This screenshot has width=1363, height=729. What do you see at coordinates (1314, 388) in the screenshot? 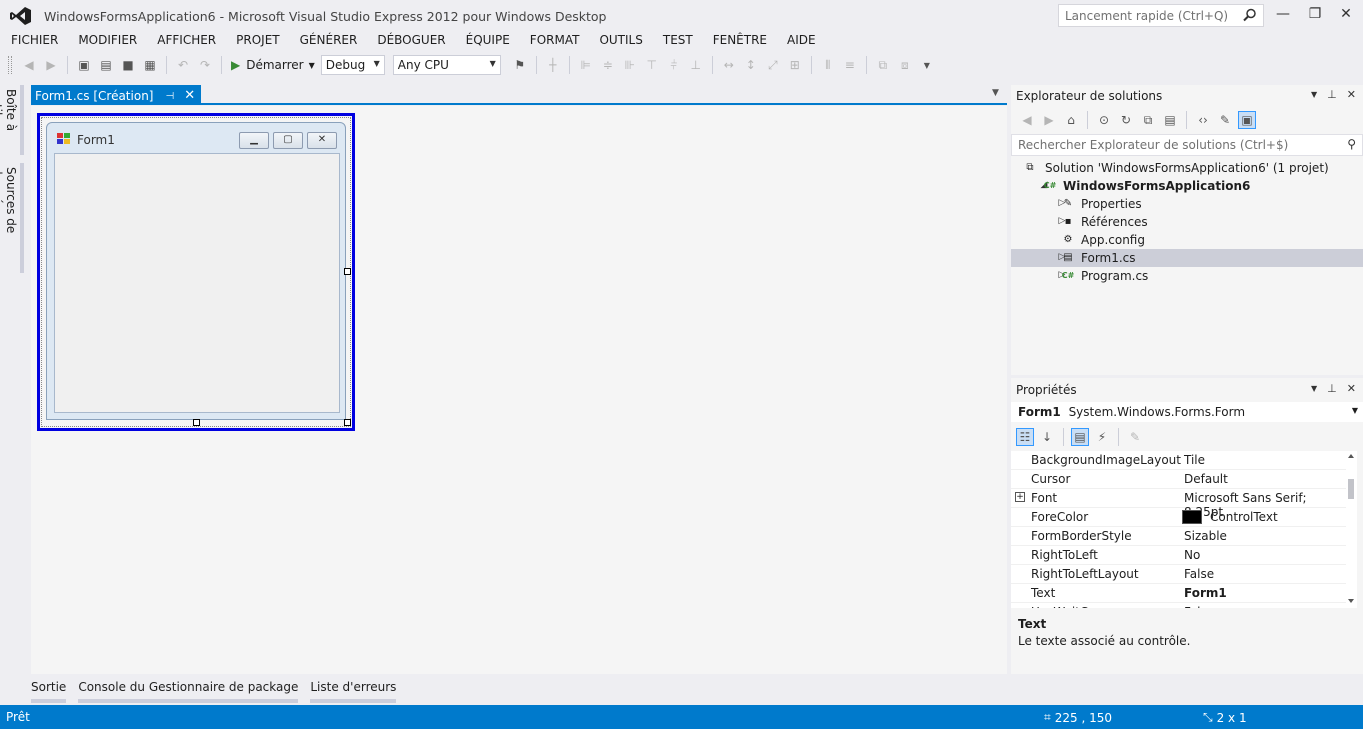
I see `panel-dropdown-icon: ▼` at bounding box center [1314, 388].